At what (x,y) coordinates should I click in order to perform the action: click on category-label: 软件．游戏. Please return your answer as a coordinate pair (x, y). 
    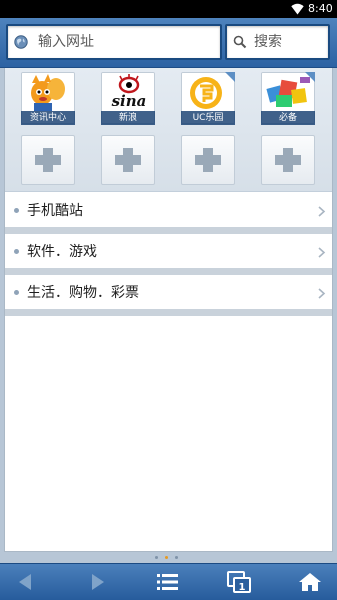
    Looking at the image, I should click on (62, 252).